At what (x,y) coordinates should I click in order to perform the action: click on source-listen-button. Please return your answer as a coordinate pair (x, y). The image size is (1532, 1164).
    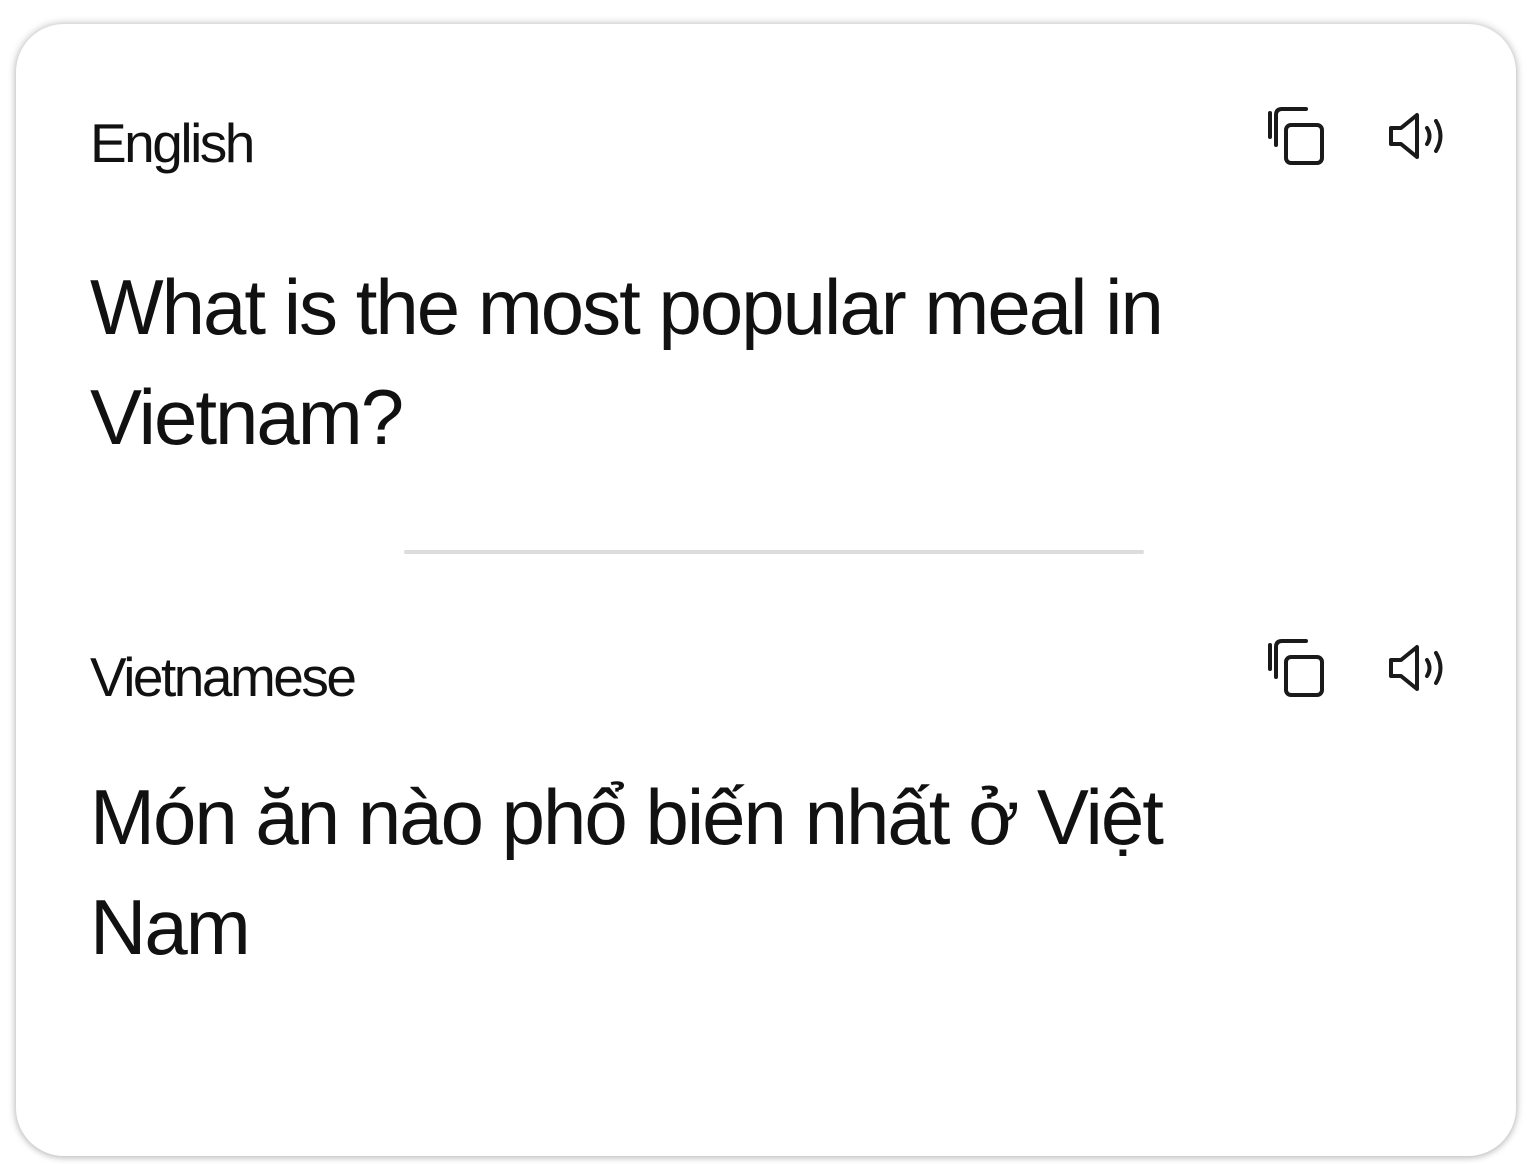
    Looking at the image, I should click on (1418, 136).